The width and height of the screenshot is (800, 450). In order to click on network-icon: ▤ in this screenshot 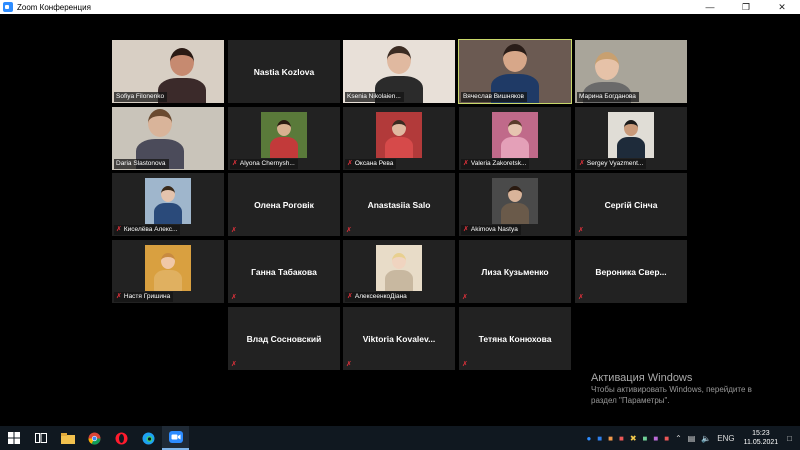, I will do `click(692, 438)`.